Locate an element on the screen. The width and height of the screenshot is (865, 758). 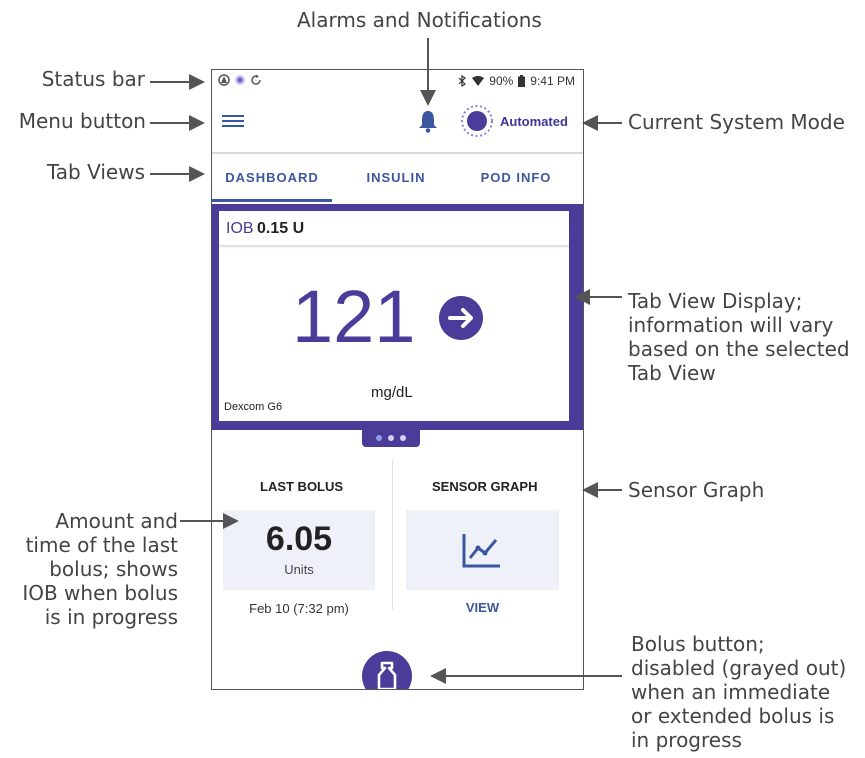
iob-label: IOB is located at coordinates (240, 228).